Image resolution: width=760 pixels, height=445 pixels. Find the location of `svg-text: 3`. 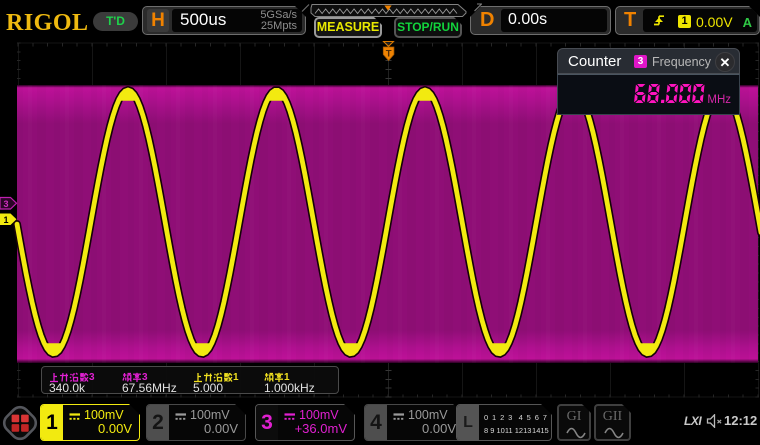

svg-text: 3 is located at coordinates (5, 204).